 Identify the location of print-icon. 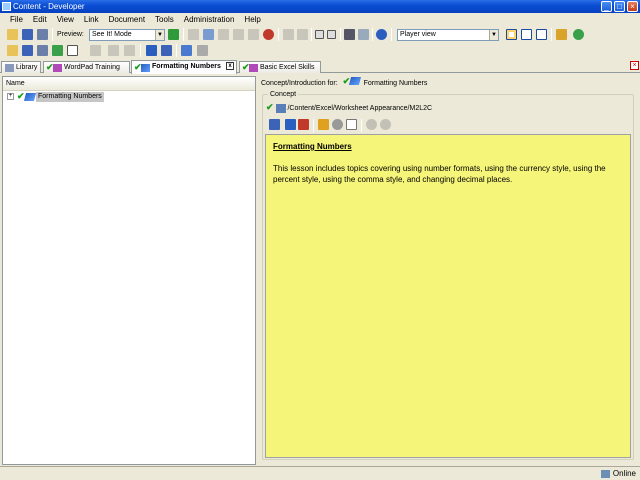
(42, 34).